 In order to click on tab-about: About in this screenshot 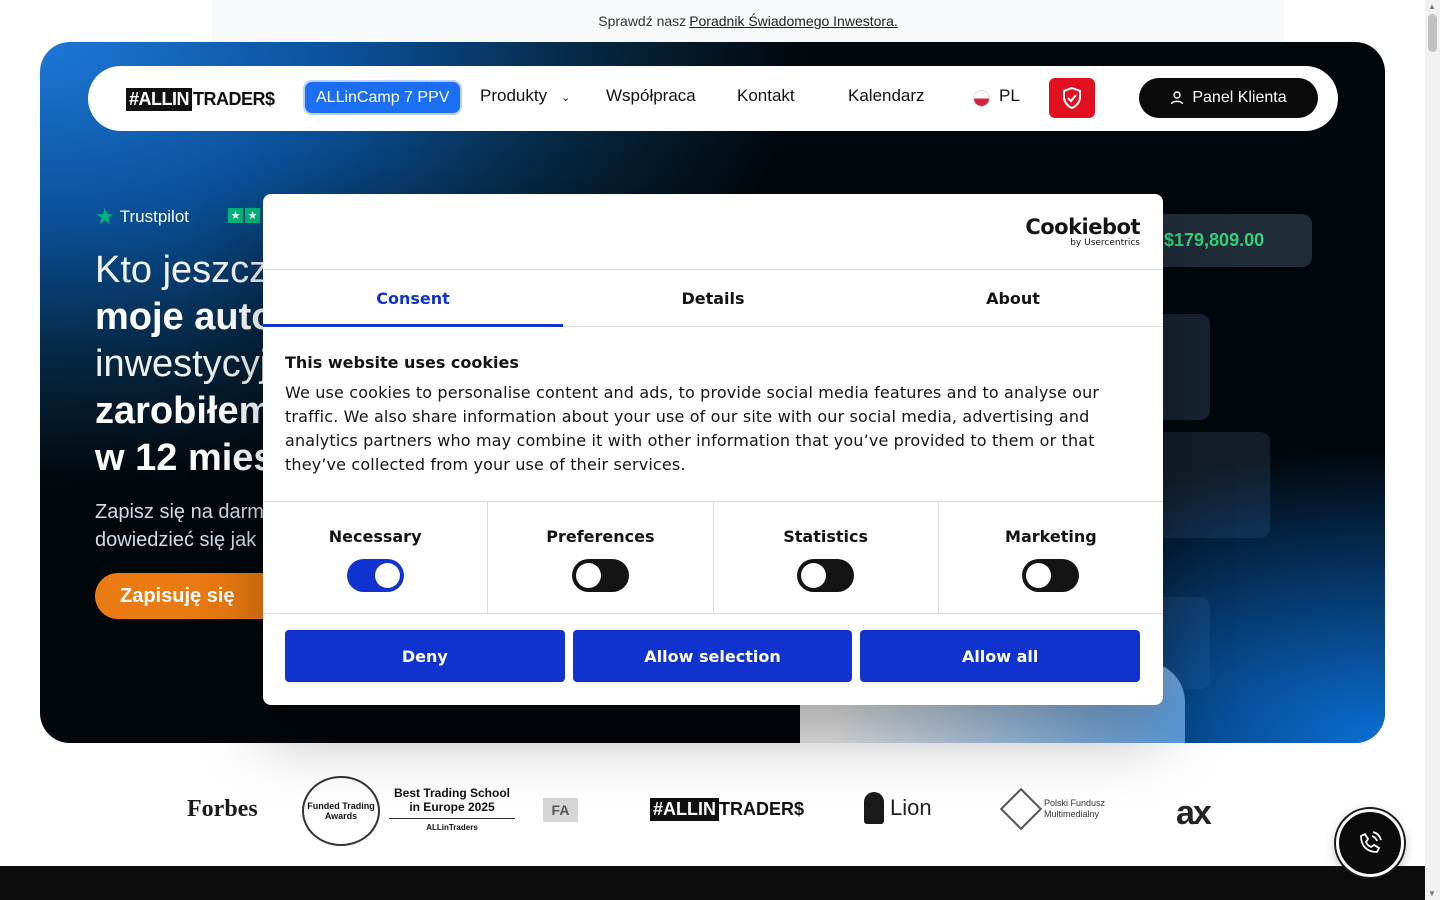, I will do `click(1013, 298)`.